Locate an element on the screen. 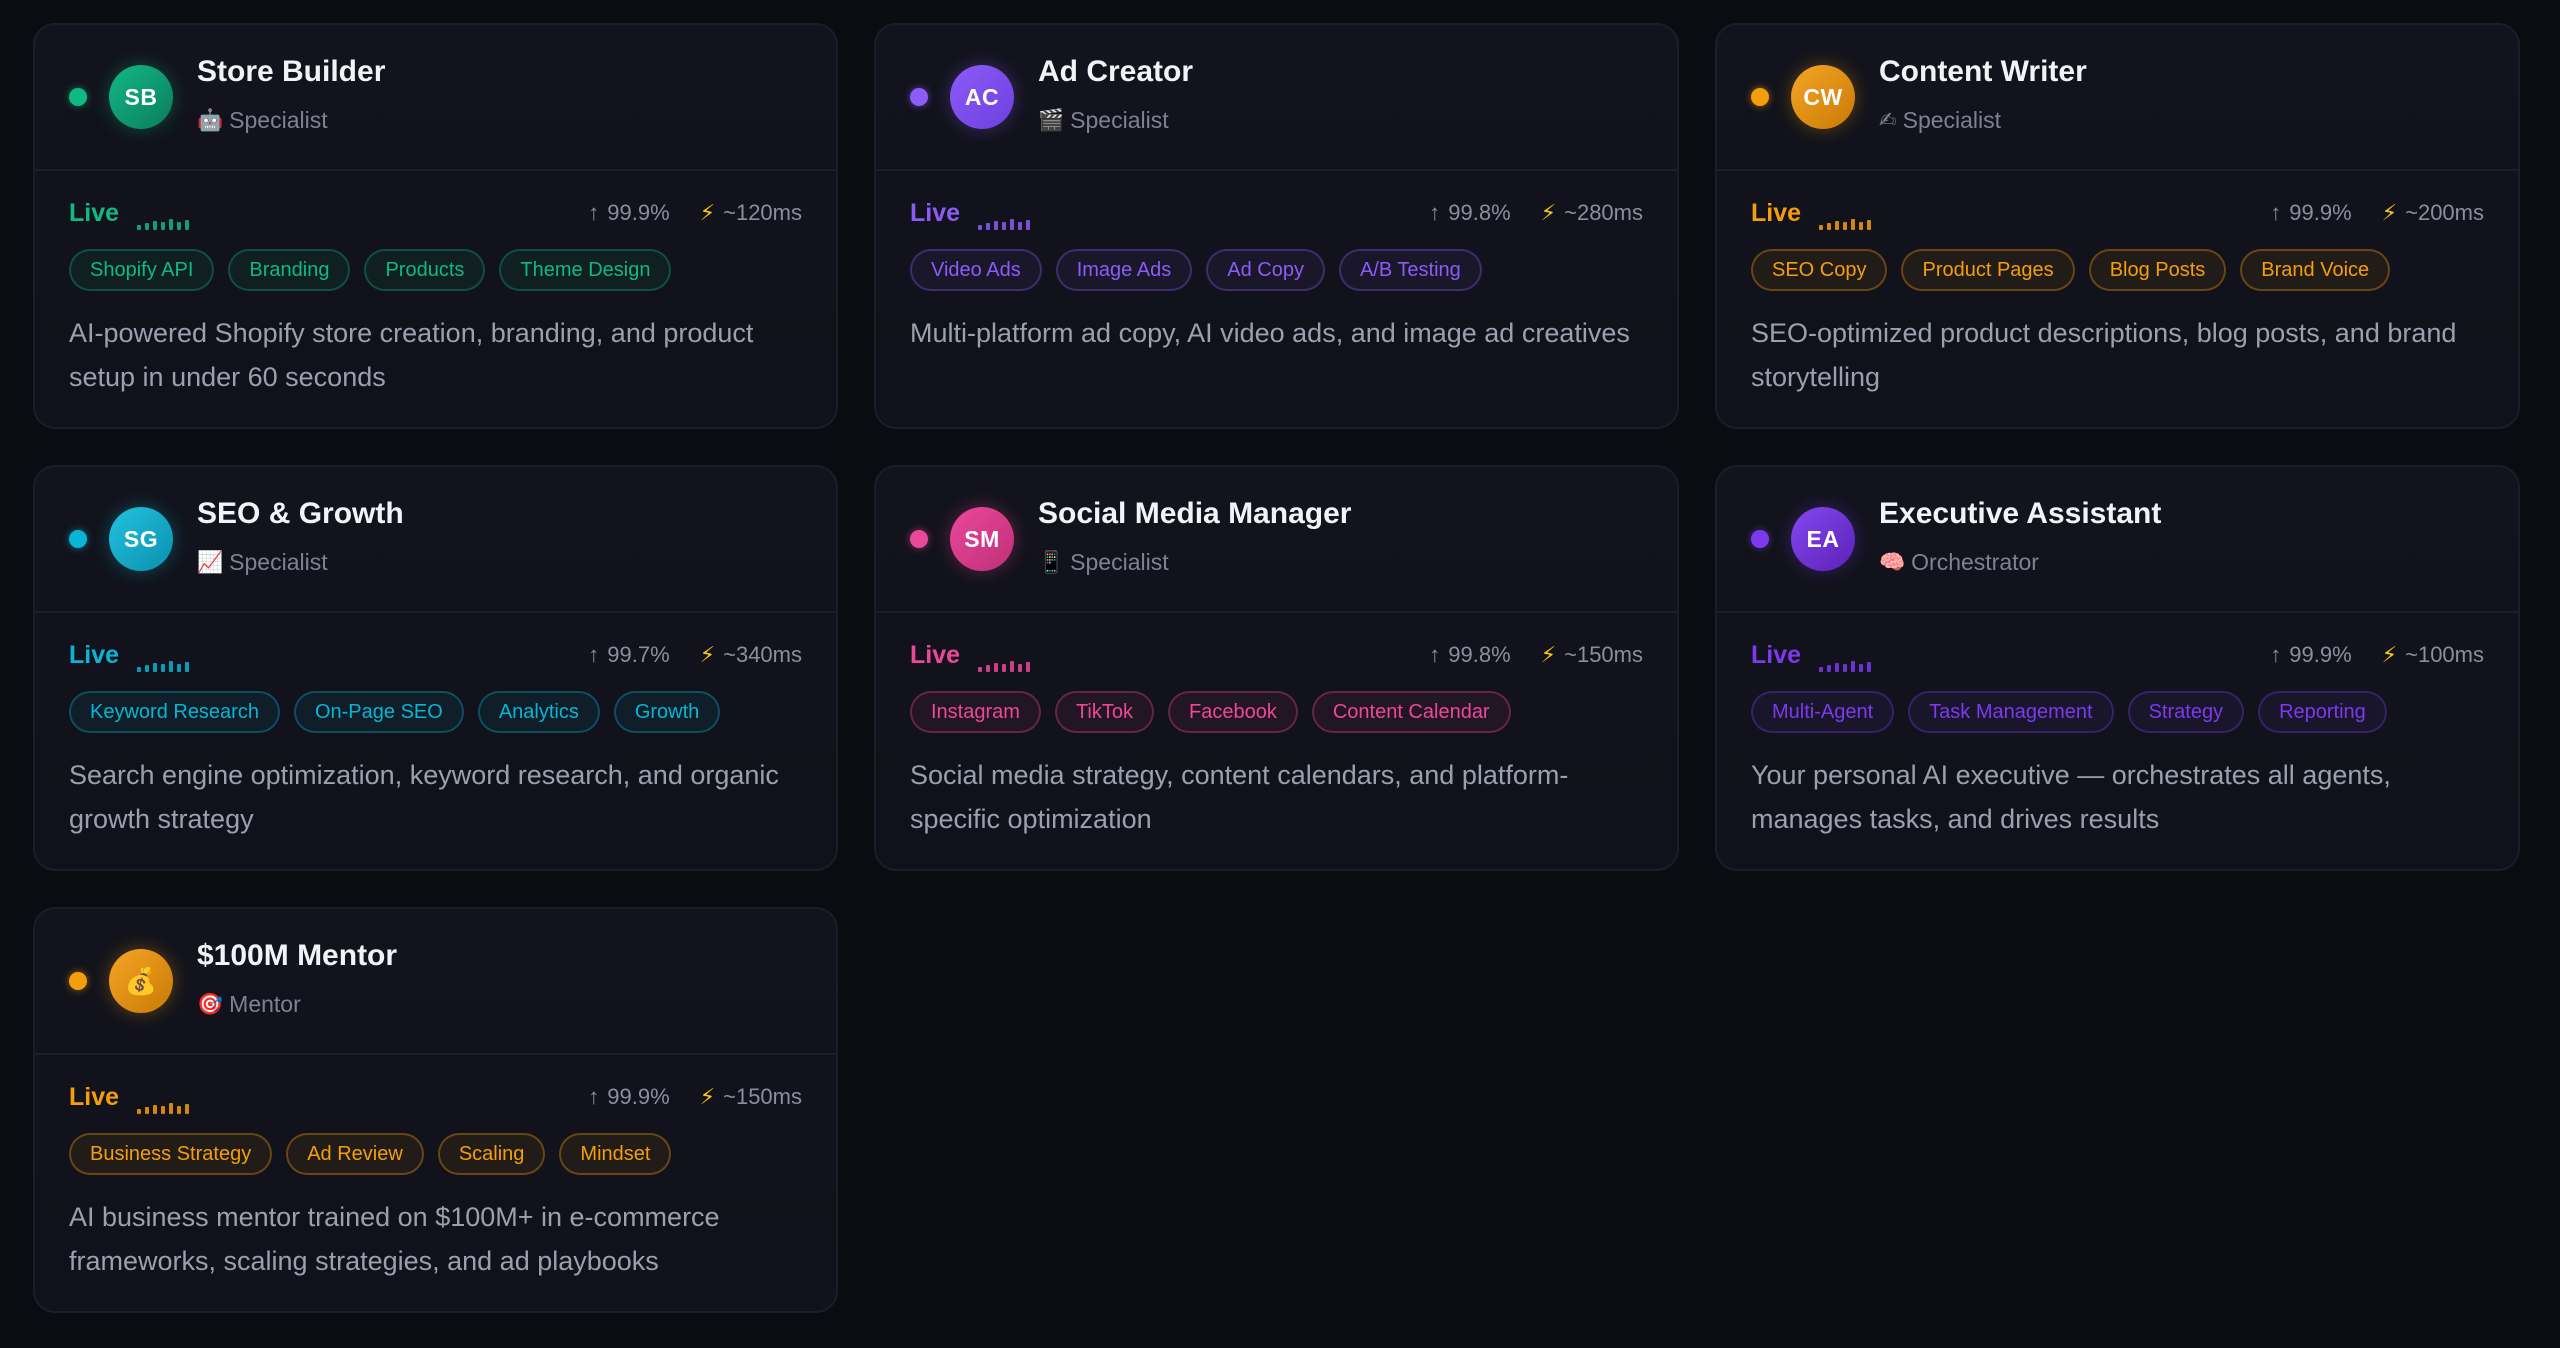 This screenshot has height=1348, width=2560. role-label: Specialist is located at coordinates (1119, 120).